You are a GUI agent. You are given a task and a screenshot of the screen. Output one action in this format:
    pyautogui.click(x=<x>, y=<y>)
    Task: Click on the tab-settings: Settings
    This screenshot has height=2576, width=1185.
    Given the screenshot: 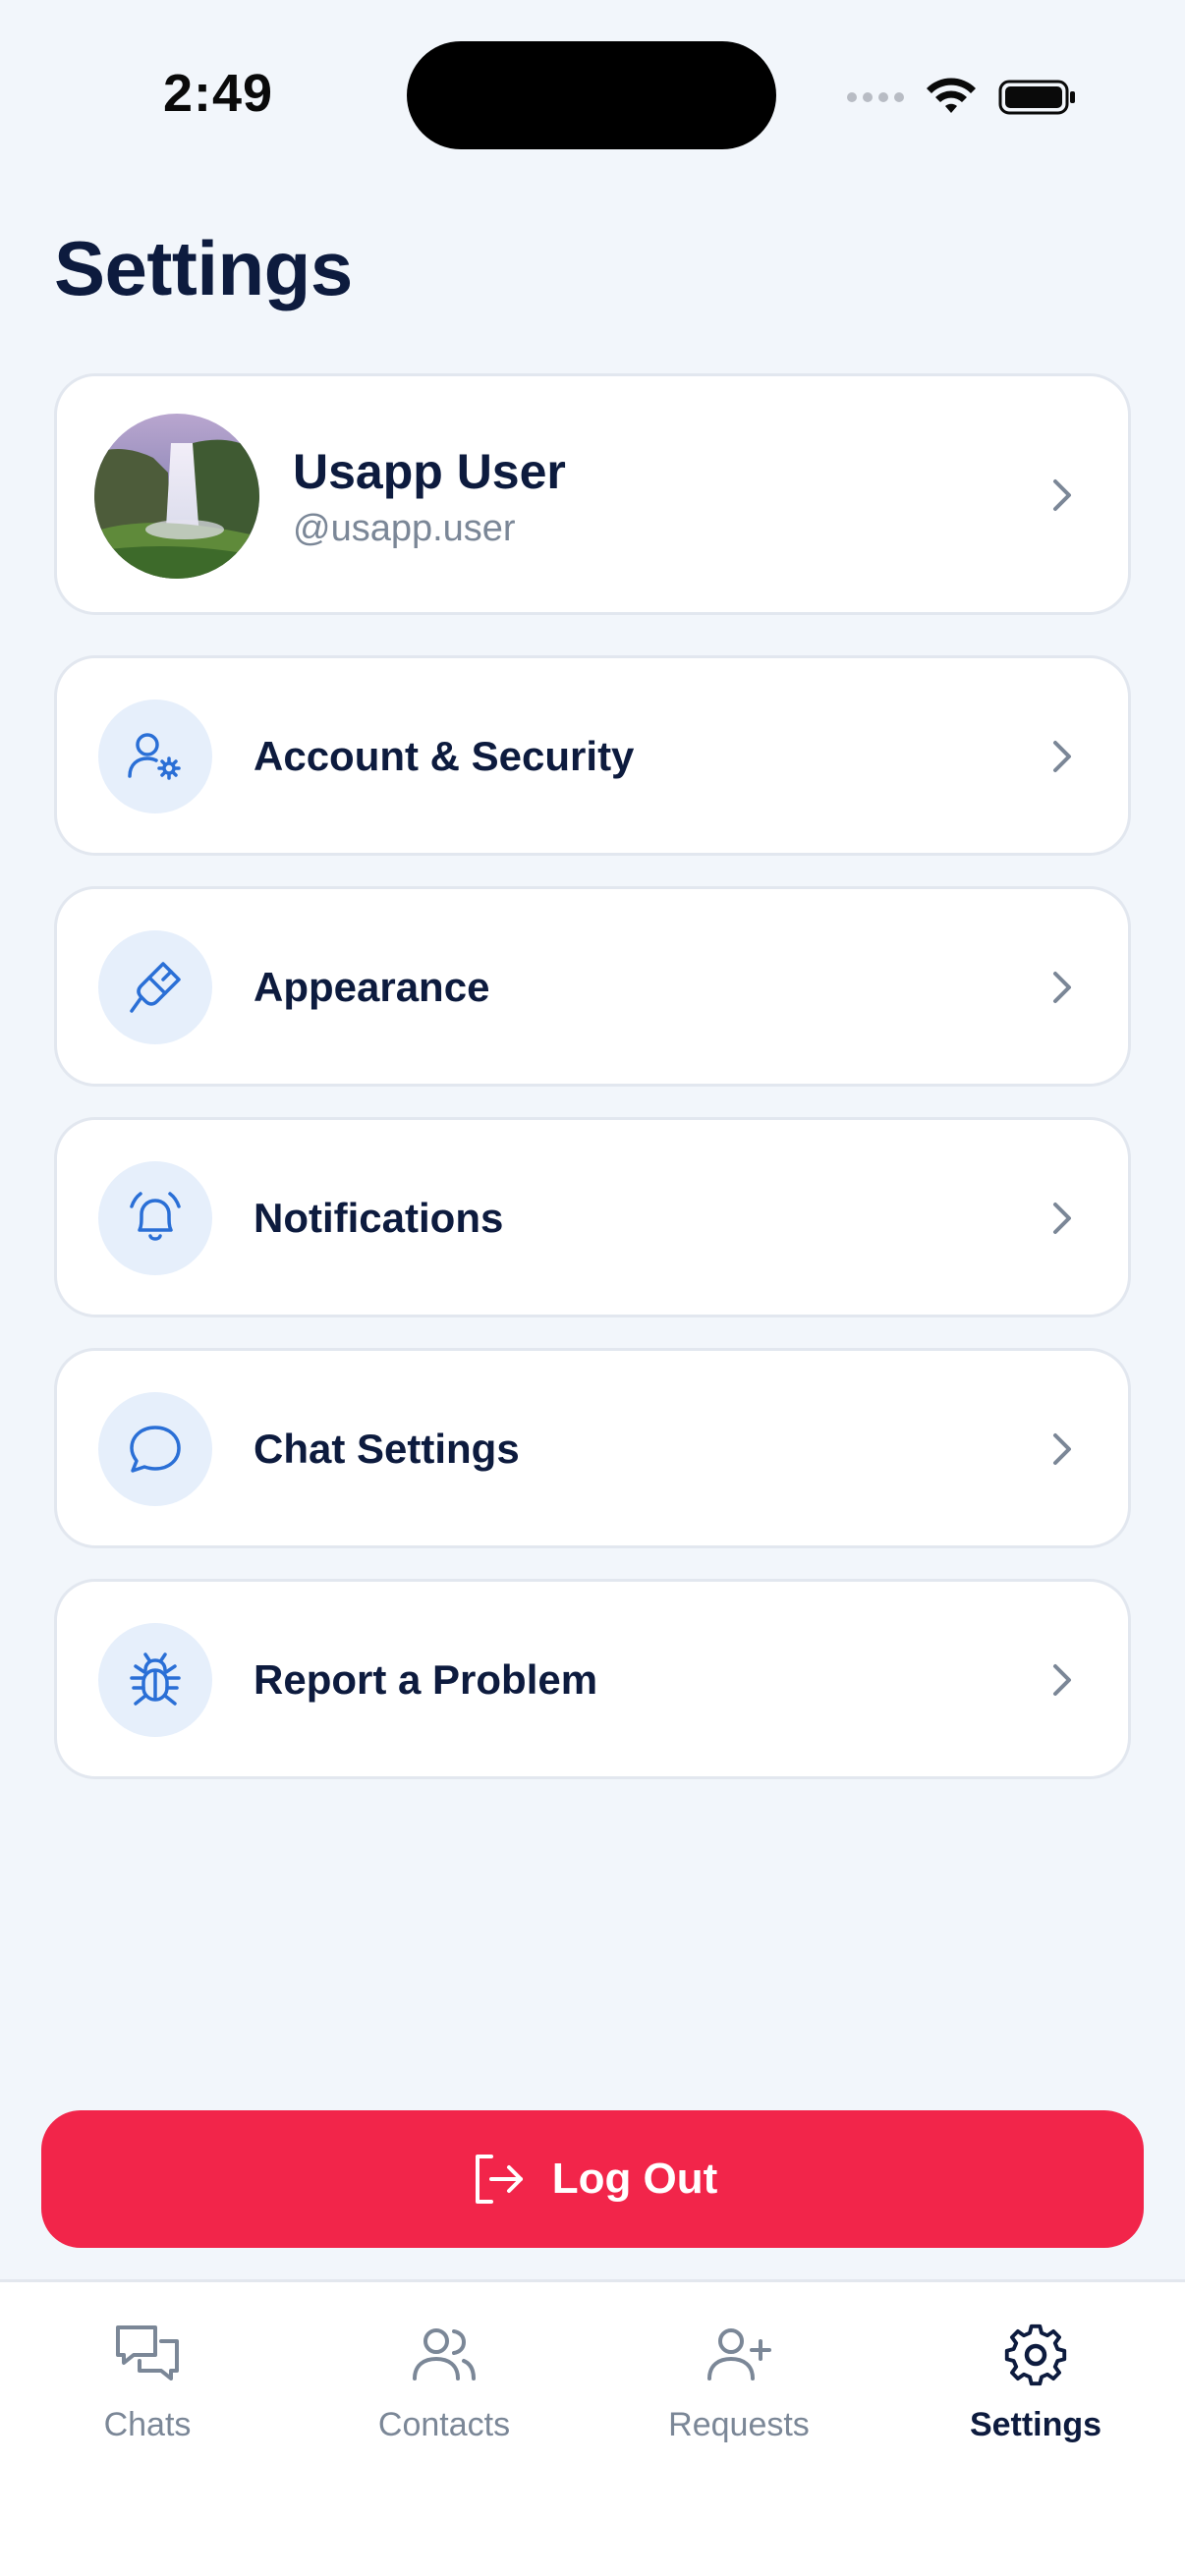 What is the action you would take?
    pyautogui.click(x=1035, y=2382)
    